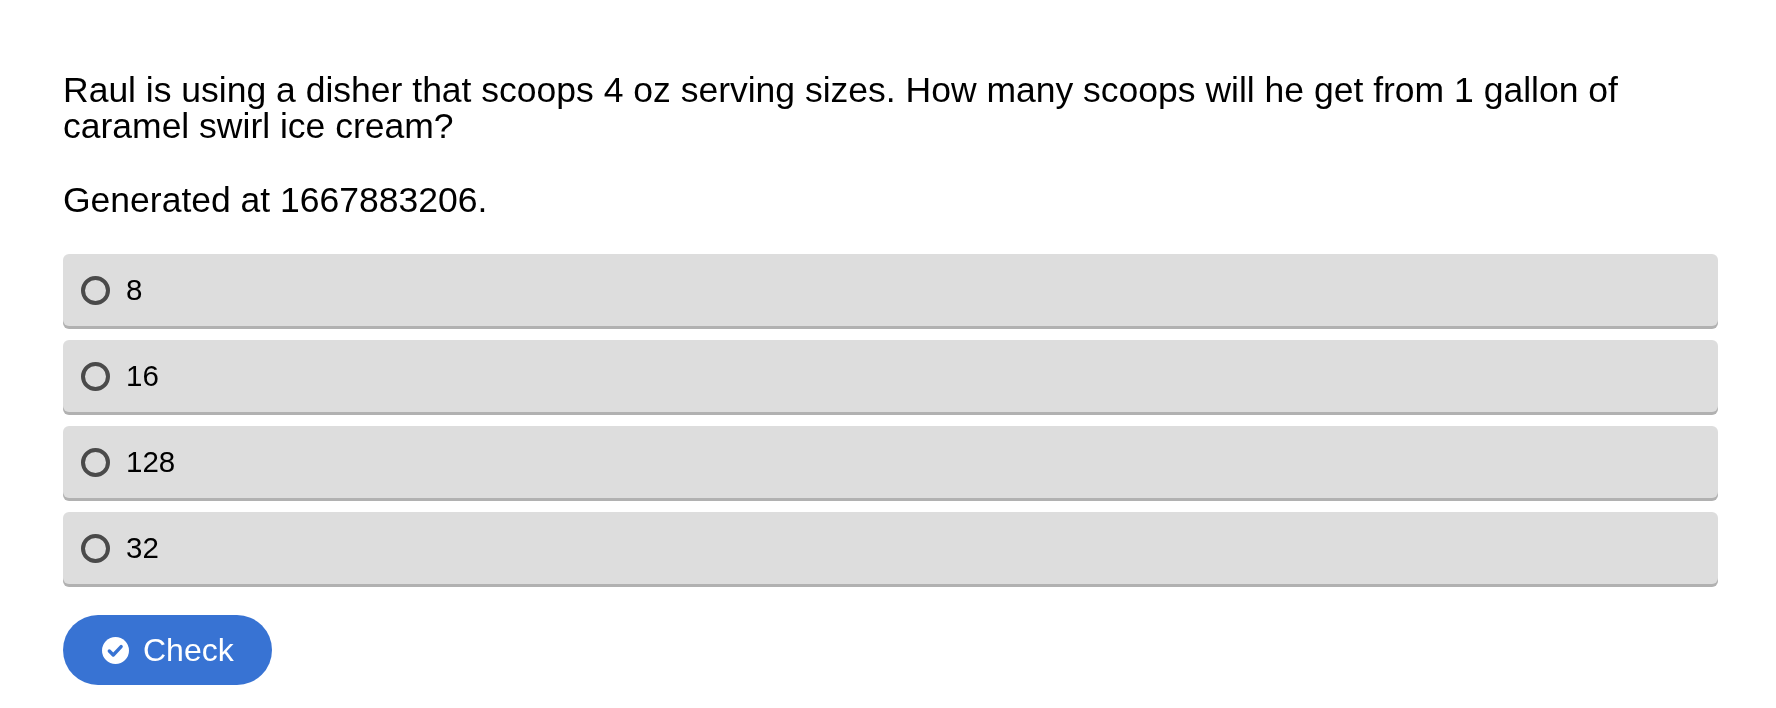  Describe the element at coordinates (276, 200) in the screenshot. I see `generated-text: Generated at 1667883206.` at that location.